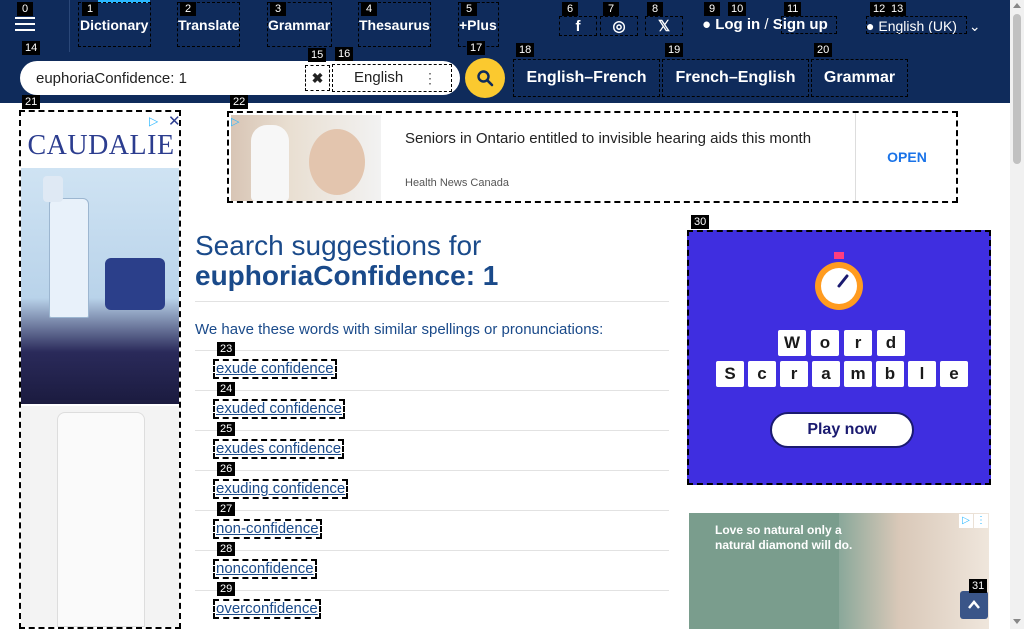 The width and height of the screenshot is (1024, 629). I want to click on badge-label: 23, so click(226, 349).